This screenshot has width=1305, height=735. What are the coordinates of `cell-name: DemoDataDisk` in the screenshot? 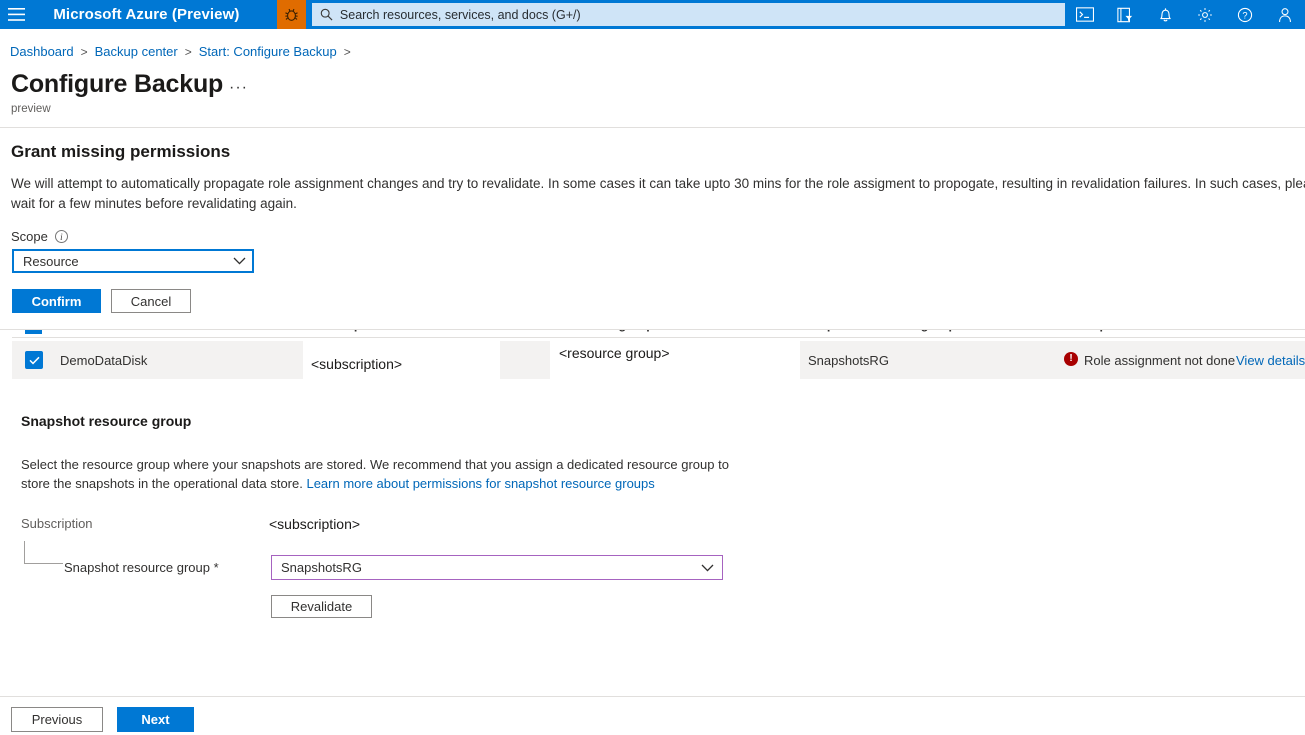 It's located at (104, 360).